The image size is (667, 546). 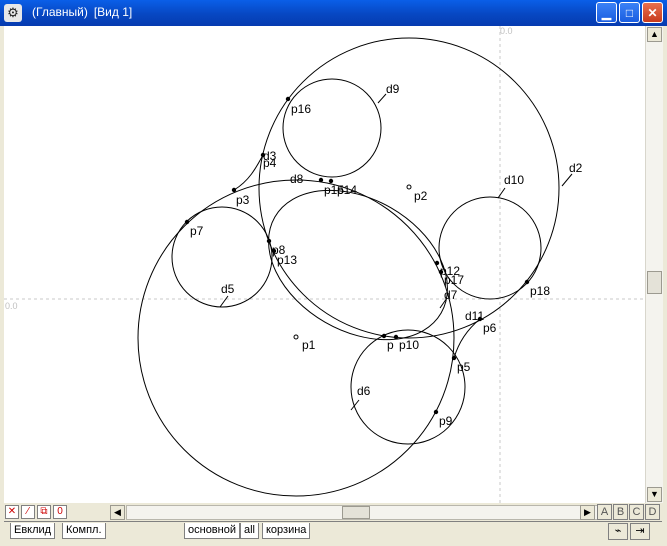 I want to click on arrow-tool-button: ⇥, so click(x=640, y=531).